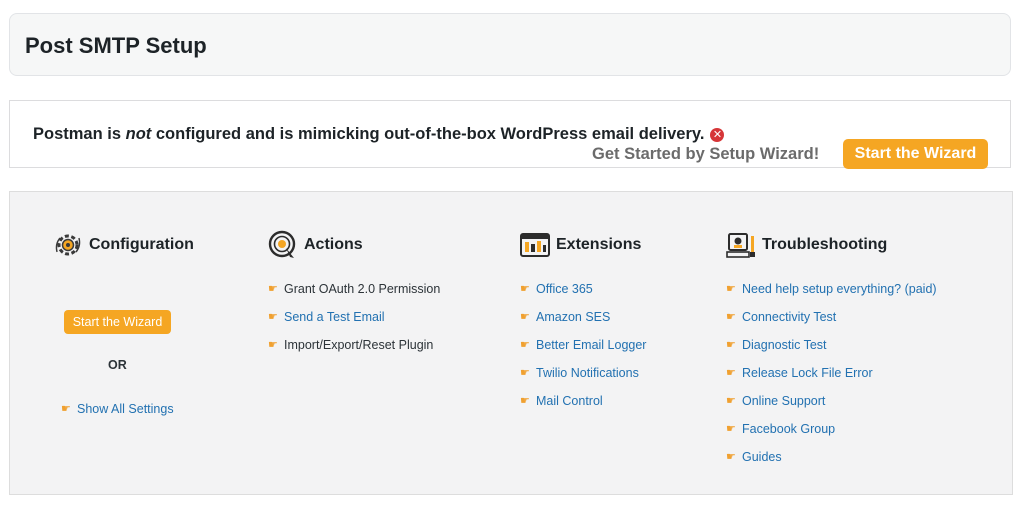 The height and width of the screenshot is (507, 1024). I want to click on page-header: Post SMTP Setup, so click(510, 44).